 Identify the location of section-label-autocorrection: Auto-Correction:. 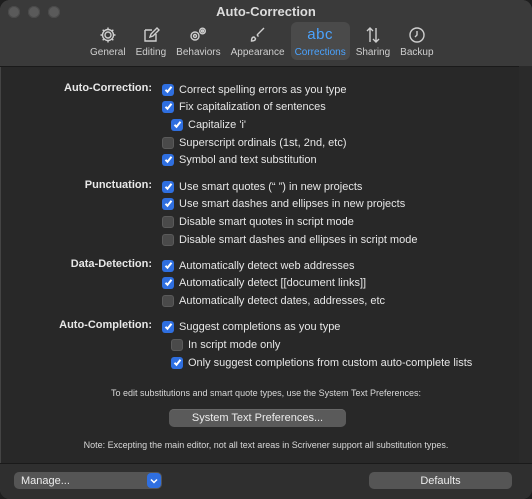
(108, 88).